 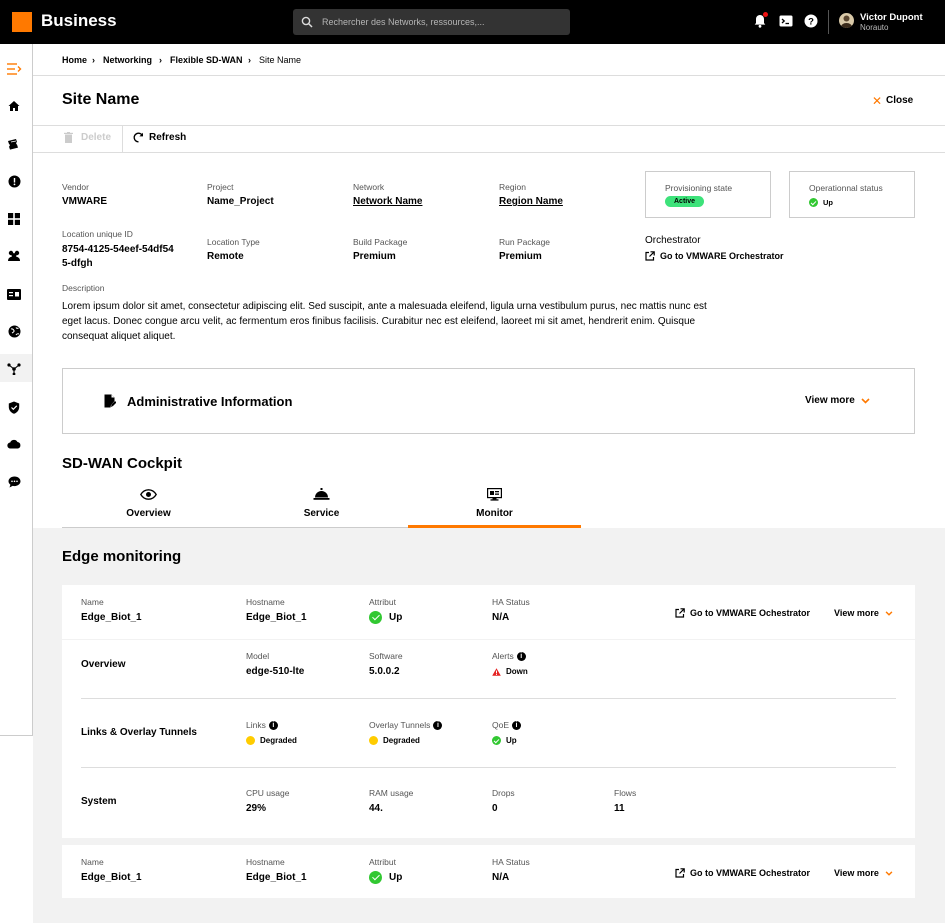 What do you see at coordinates (400, 725) in the screenshot?
I see `overlay-tunnels-label-text: Overlay Tunnels` at bounding box center [400, 725].